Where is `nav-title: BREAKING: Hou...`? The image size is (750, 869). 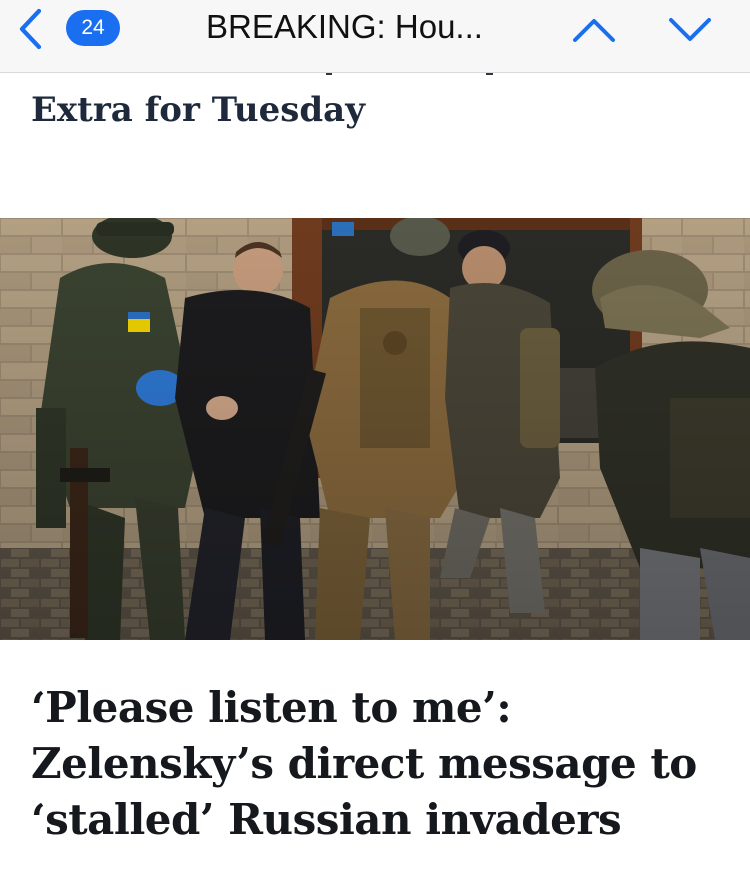
nav-title: BREAKING: Hou... is located at coordinates (344, 26).